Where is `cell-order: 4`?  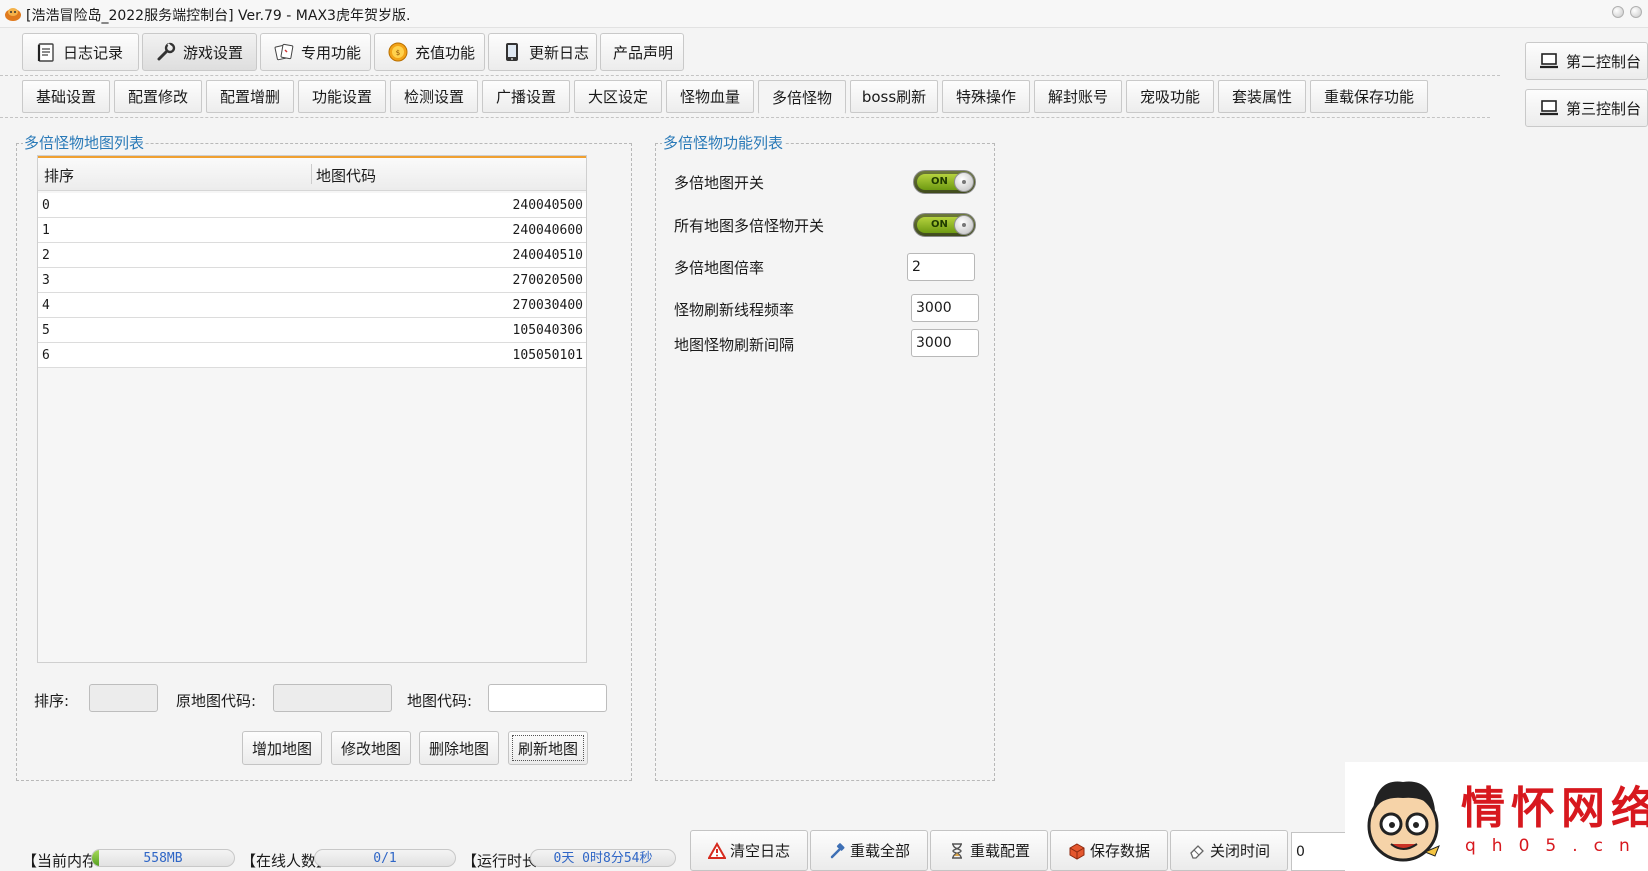 cell-order: 4 is located at coordinates (46, 305).